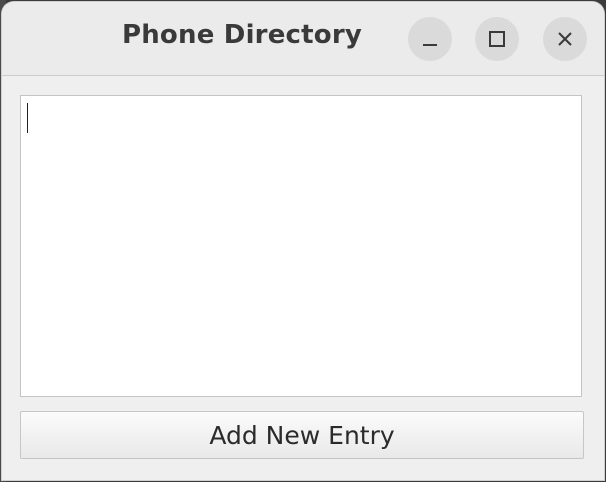 The height and width of the screenshot is (482, 606). I want to click on minimize-button, so click(430, 39).